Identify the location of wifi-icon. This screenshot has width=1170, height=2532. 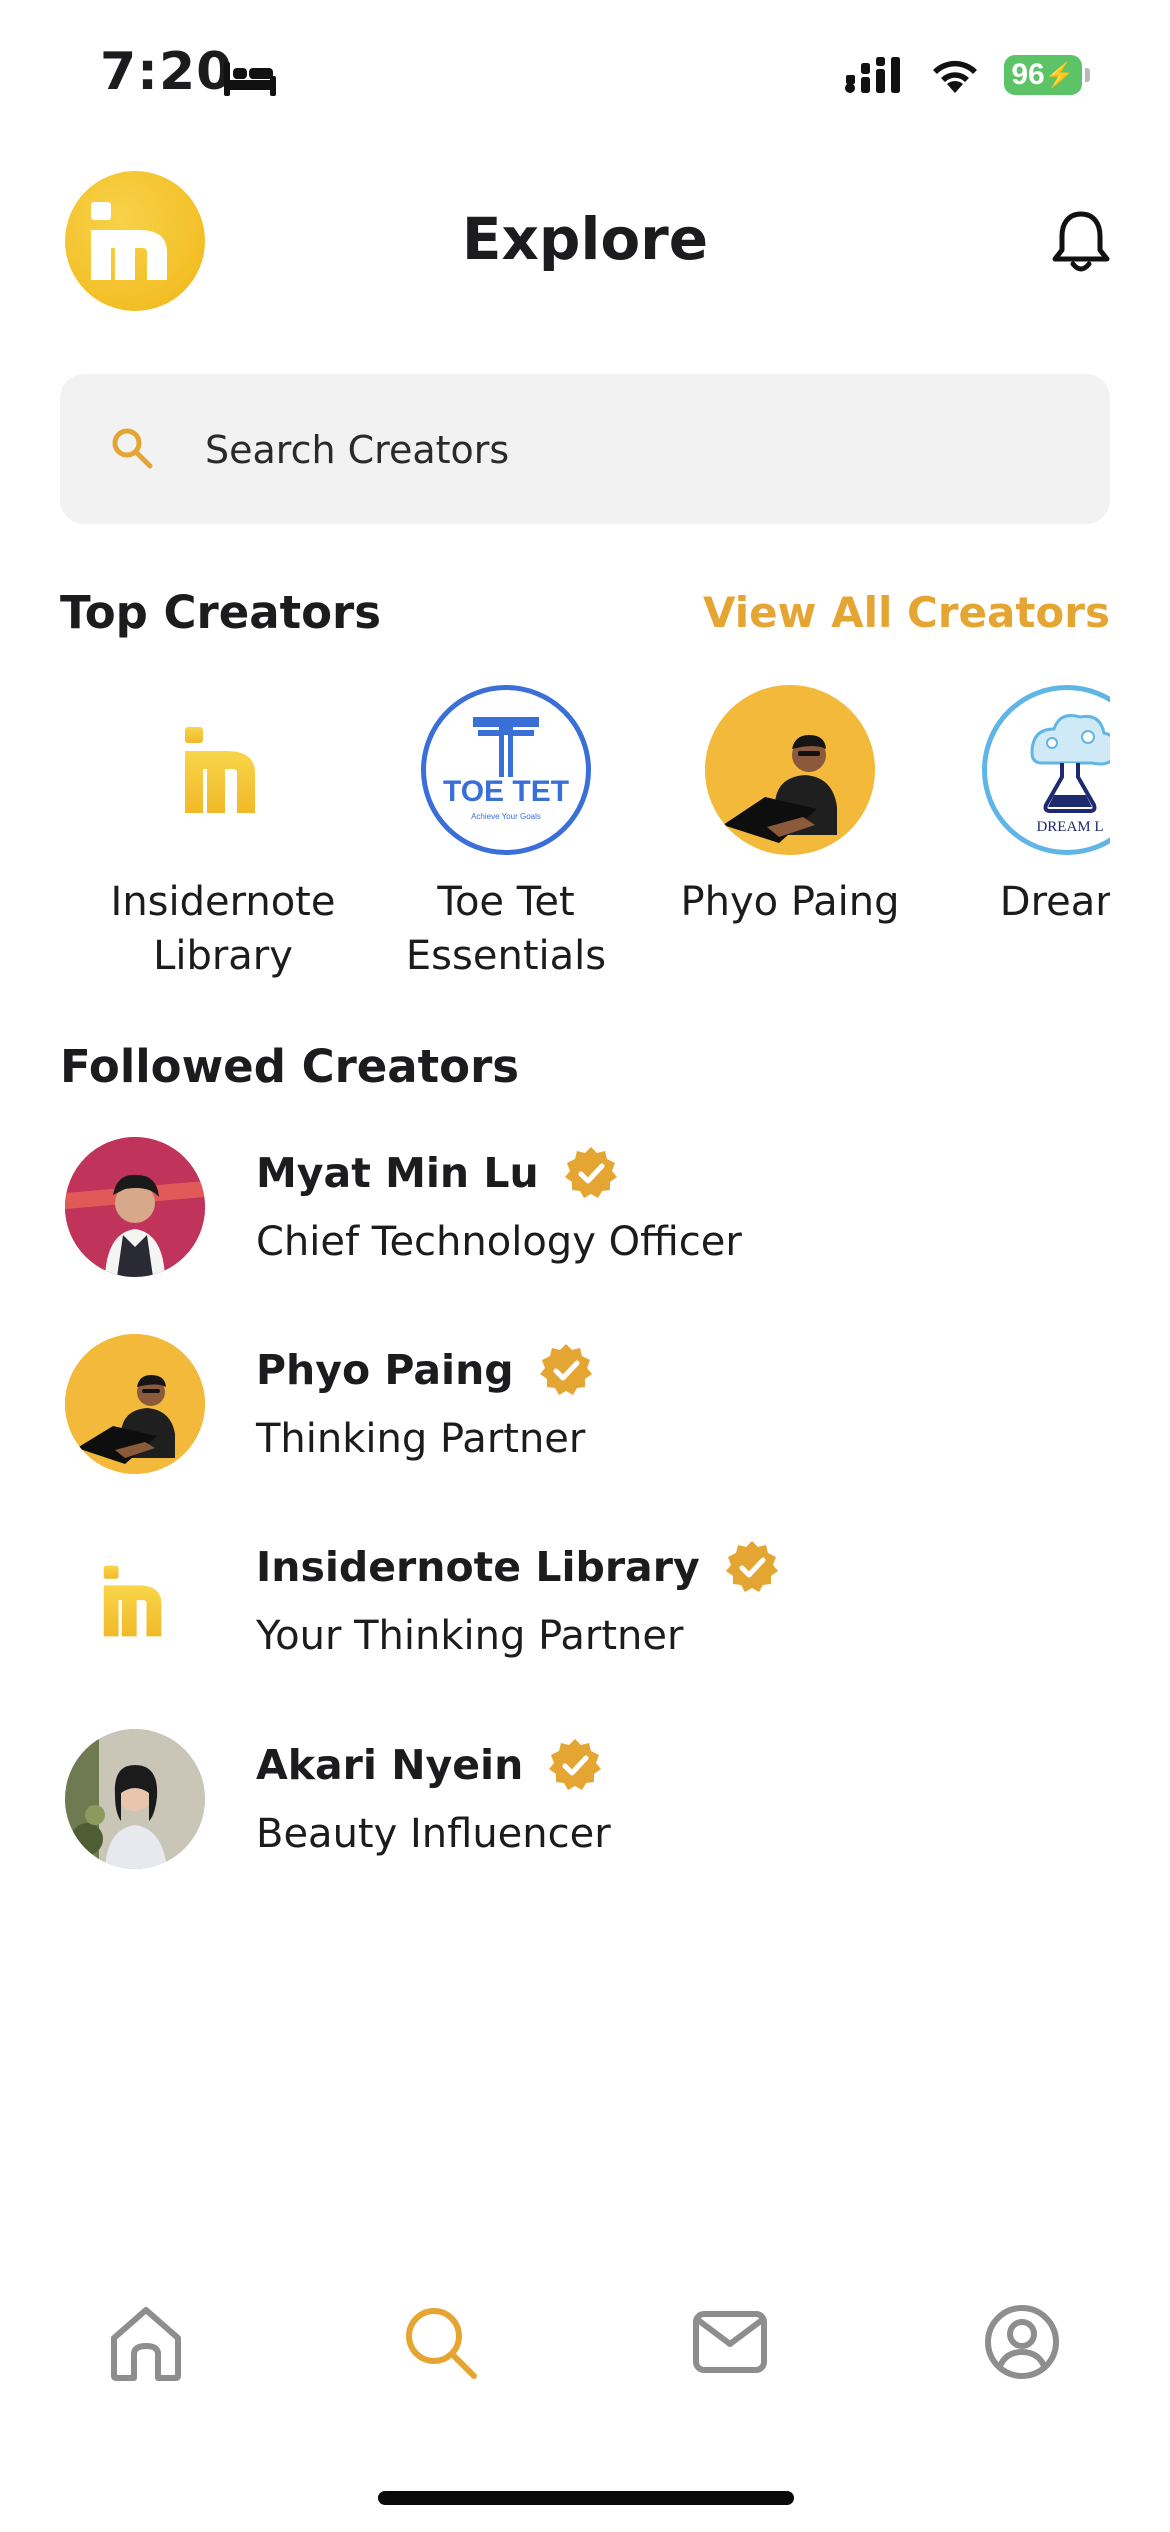
(955, 76).